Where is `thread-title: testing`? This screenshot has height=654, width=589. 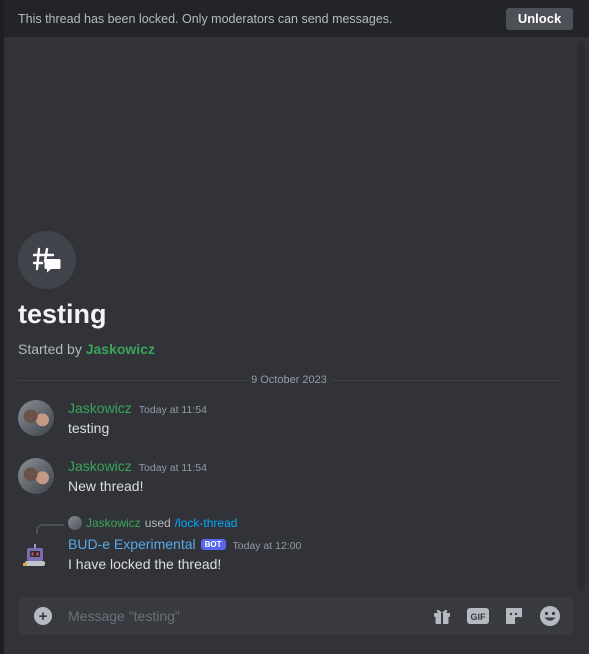
thread-title: testing is located at coordinates (62, 314).